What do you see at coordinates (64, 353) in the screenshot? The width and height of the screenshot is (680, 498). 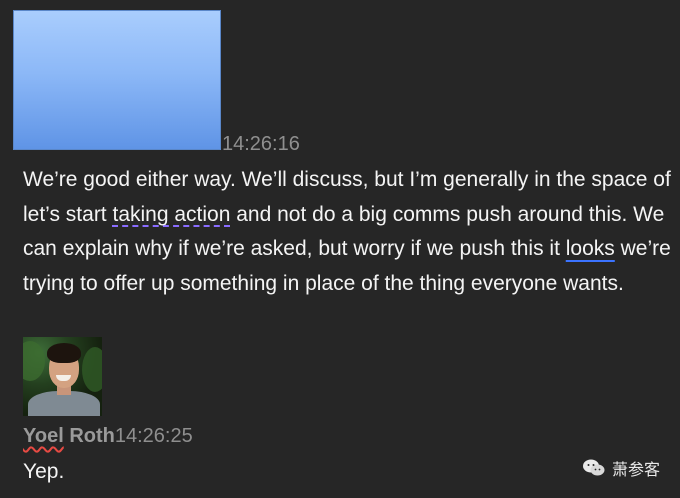 I see `avatar-hair` at bounding box center [64, 353].